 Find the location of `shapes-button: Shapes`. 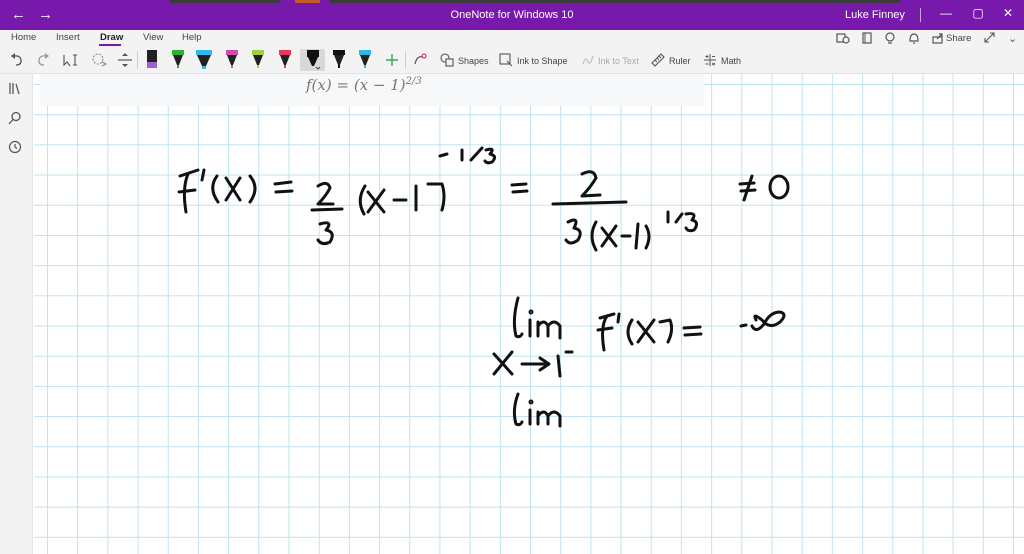

shapes-button: Shapes is located at coordinates (473, 61).